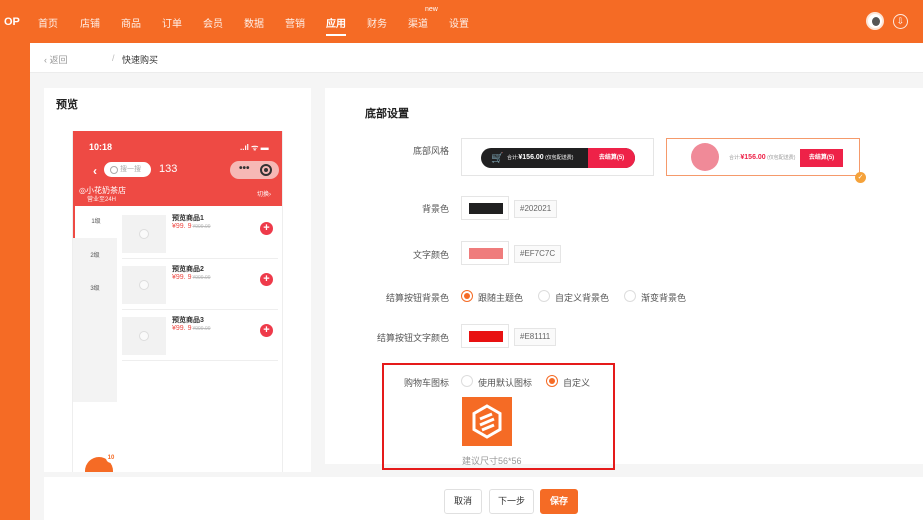 This screenshot has height=520, width=923. Describe the element at coordinates (168, 169) in the screenshot. I see `phone-count: 133` at that location.